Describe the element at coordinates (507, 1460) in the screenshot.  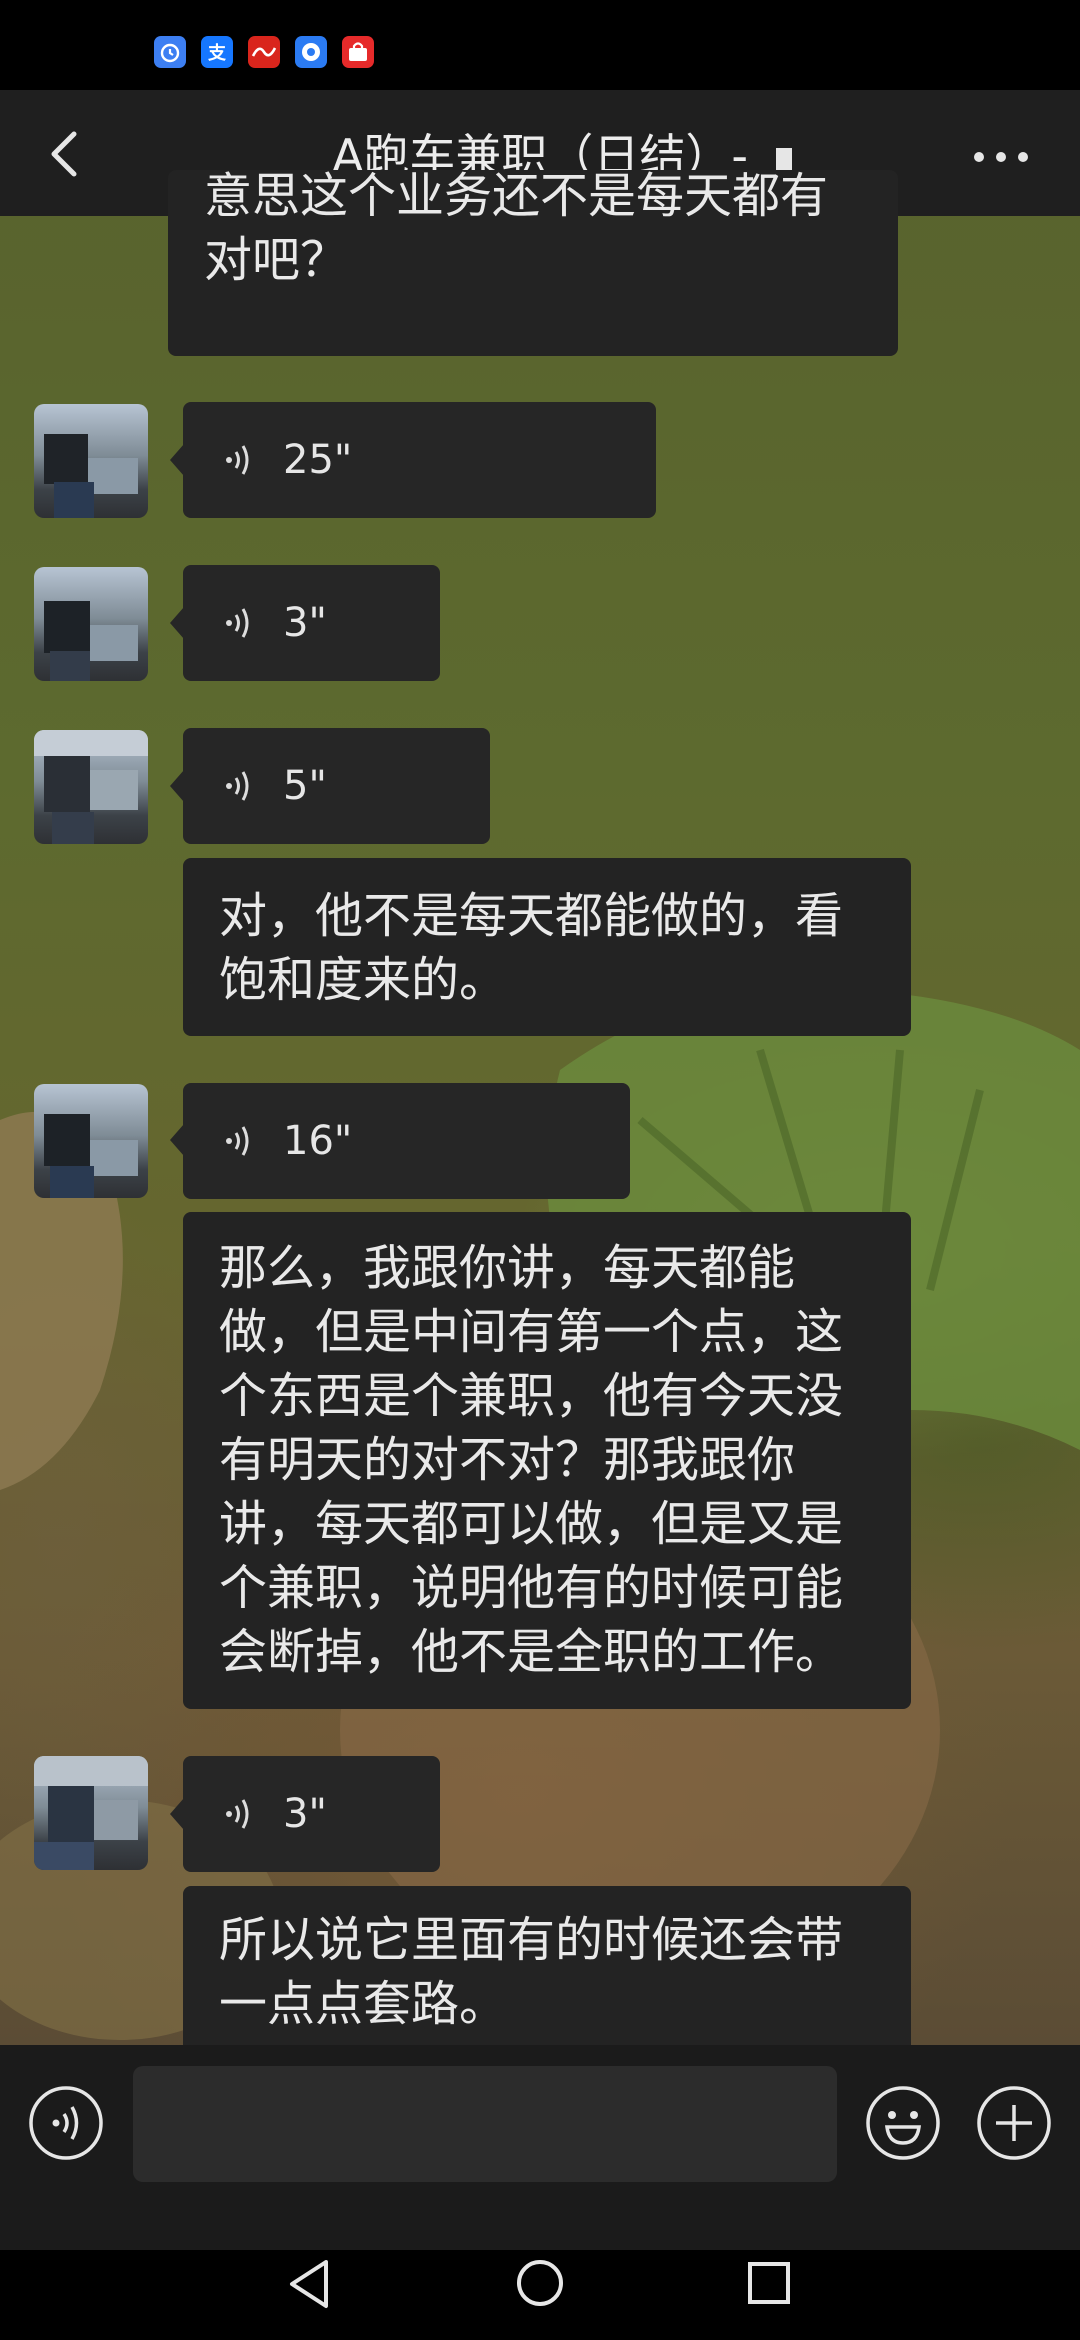
I see `message-line: 有明天的对不对？那我跟你` at that location.